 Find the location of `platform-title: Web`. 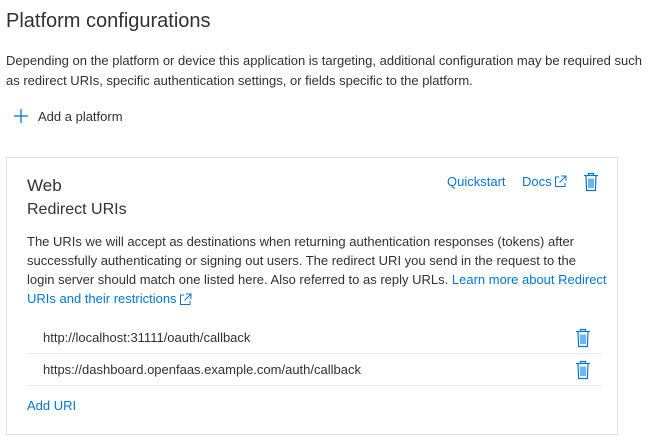

platform-title: Web is located at coordinates (44, 185).